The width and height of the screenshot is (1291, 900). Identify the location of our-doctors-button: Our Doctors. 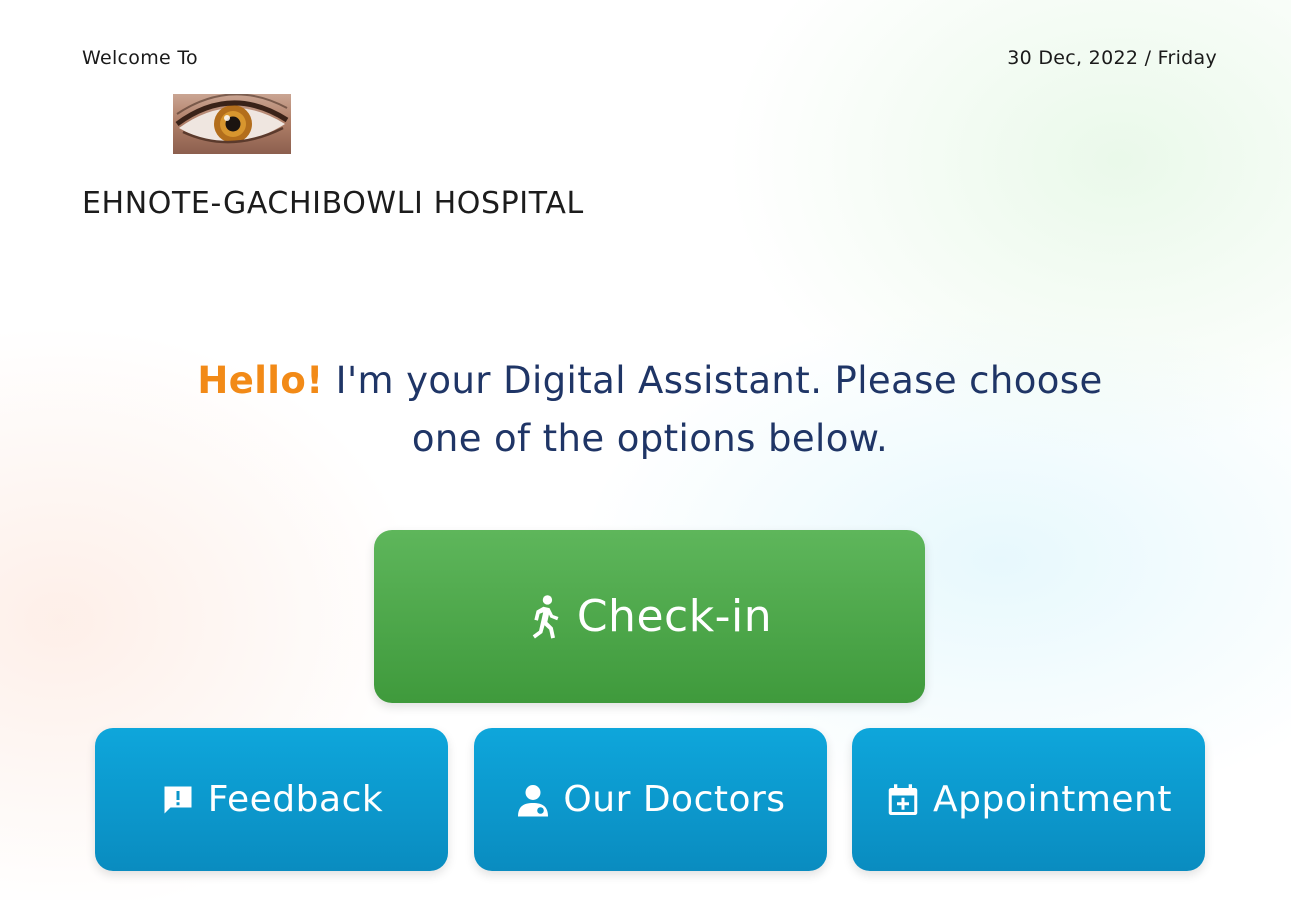
(650, 799).